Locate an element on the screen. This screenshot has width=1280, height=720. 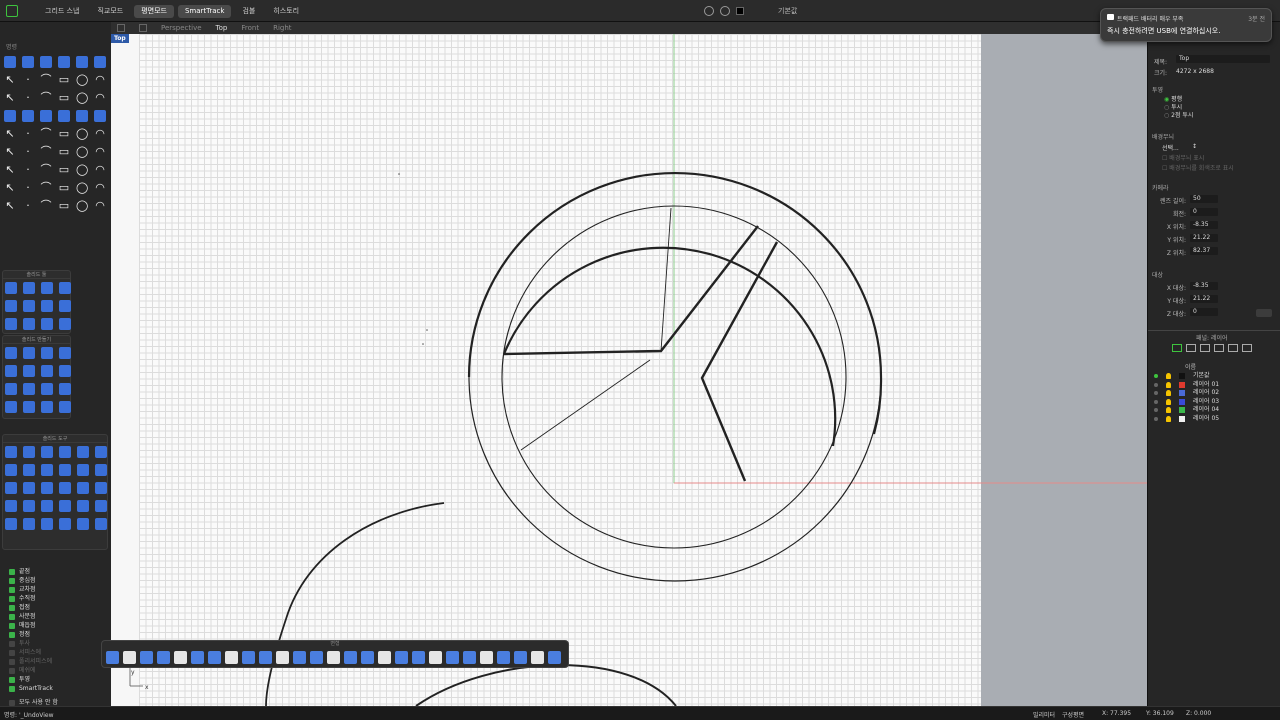
toggle-ortho: 직교모드 is located at coordinates (110, 11).